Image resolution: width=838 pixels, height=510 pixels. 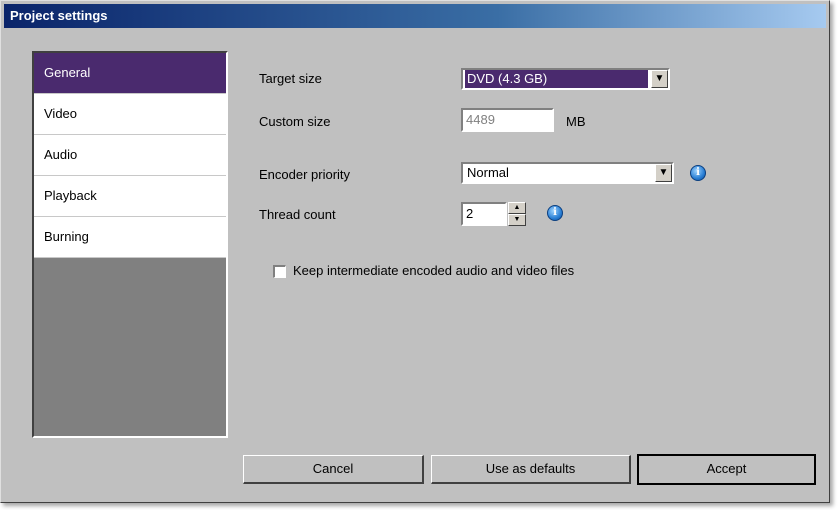 I want to click on sidebar-item-label: Audio, so click(x=61, y=154).